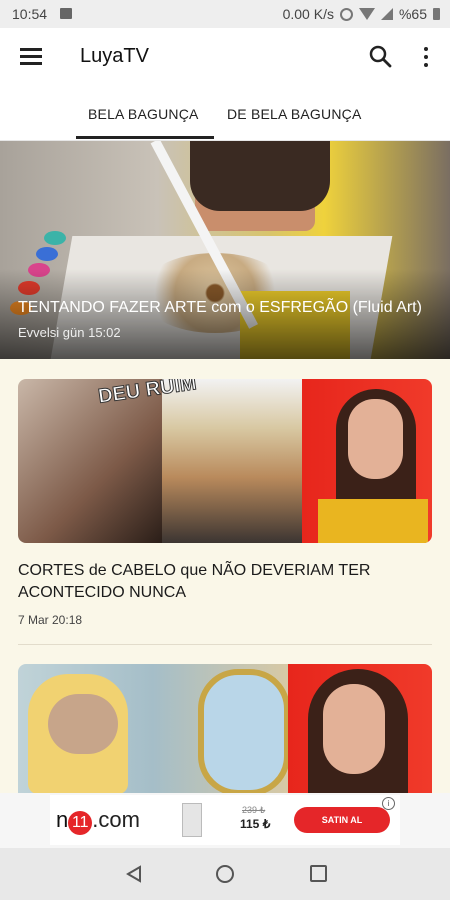 The height and width of the screenshot is (900, 450). I want to click on tab-de-bela-bagunca: DE BELA BAGUNÇA, so click(294, 114).